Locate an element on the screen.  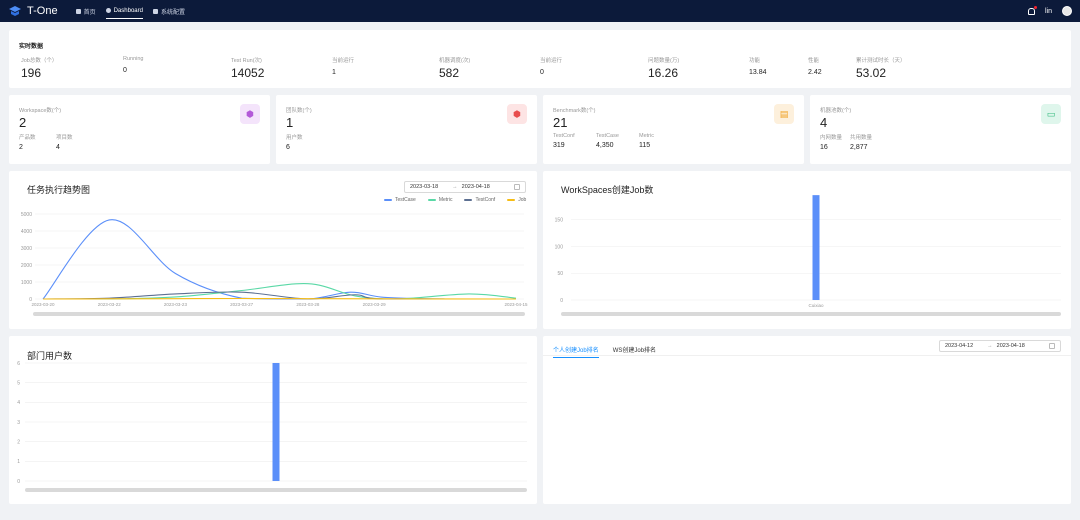
y-tick-label: 5 is located at coordinates (18, 383).